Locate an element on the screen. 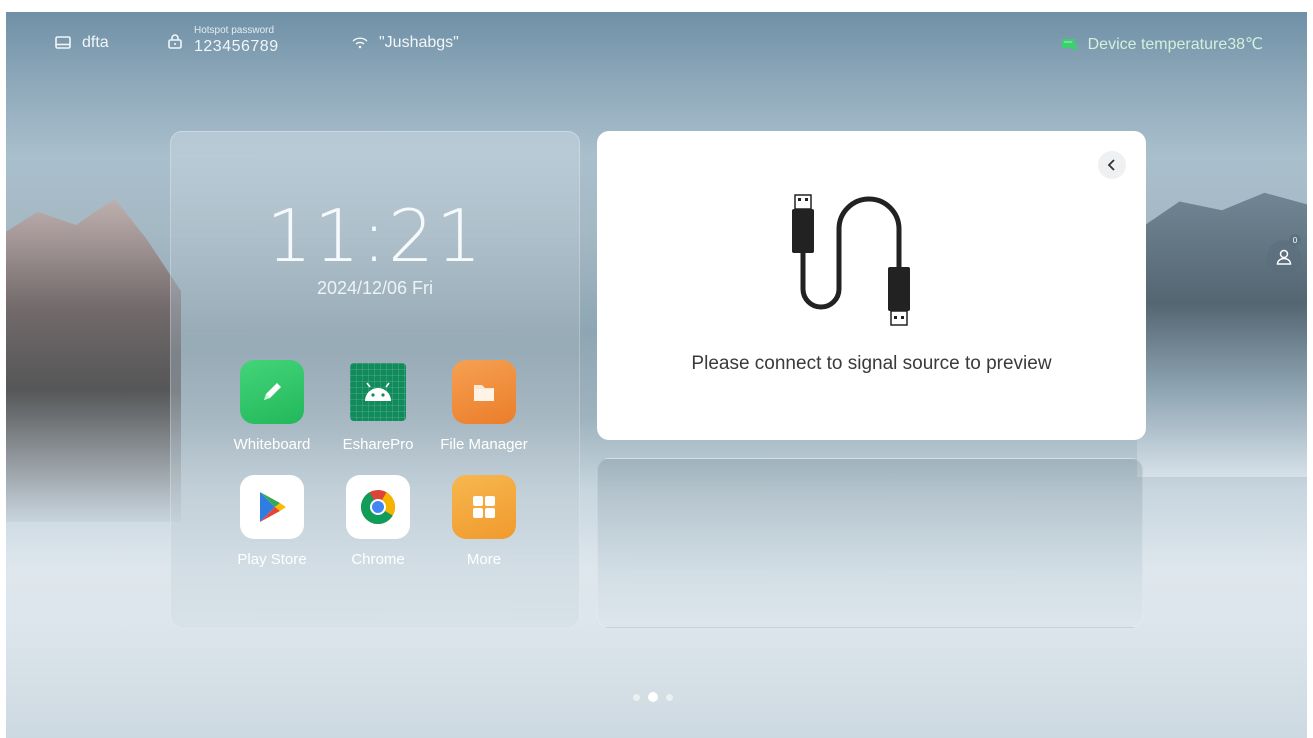  hotspot-item: Hotspot password 123456789 is located at coordinates (222, 40).